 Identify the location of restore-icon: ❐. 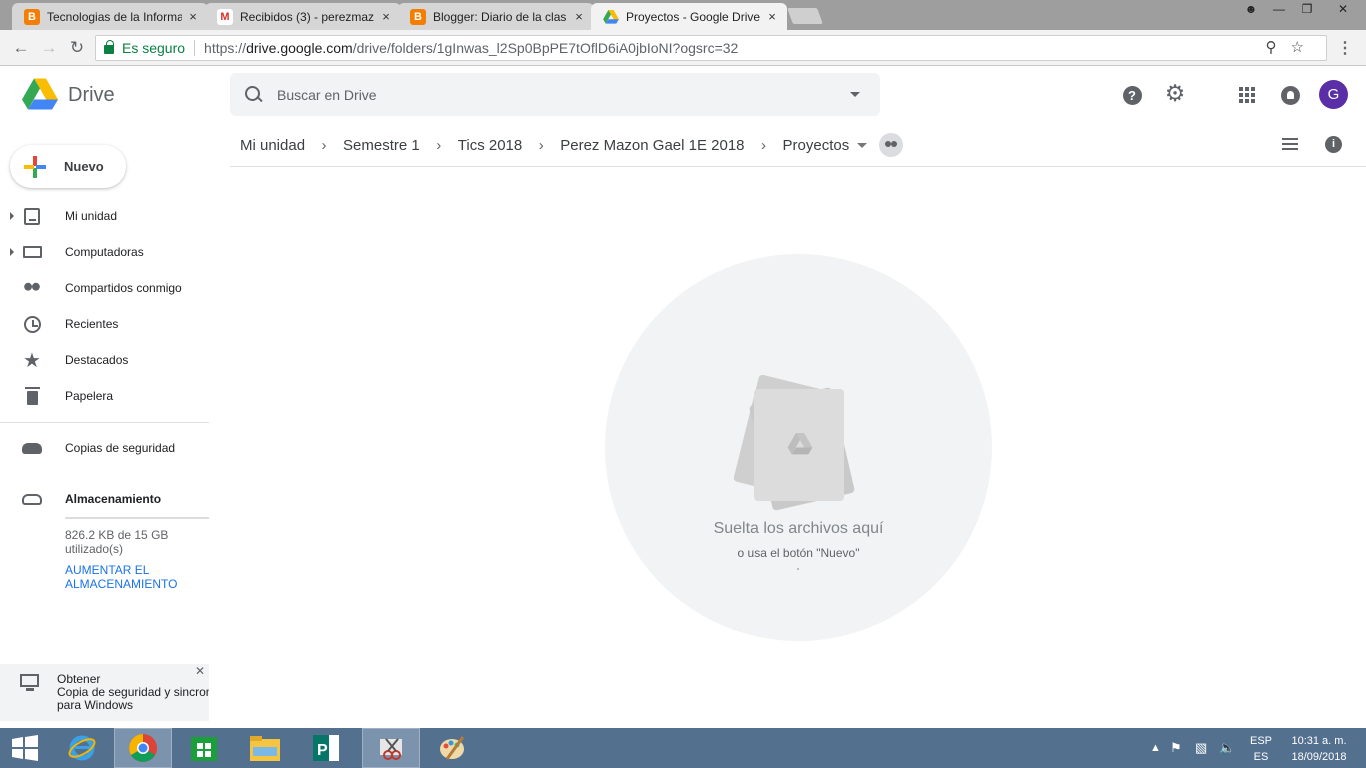
(1307, 9).